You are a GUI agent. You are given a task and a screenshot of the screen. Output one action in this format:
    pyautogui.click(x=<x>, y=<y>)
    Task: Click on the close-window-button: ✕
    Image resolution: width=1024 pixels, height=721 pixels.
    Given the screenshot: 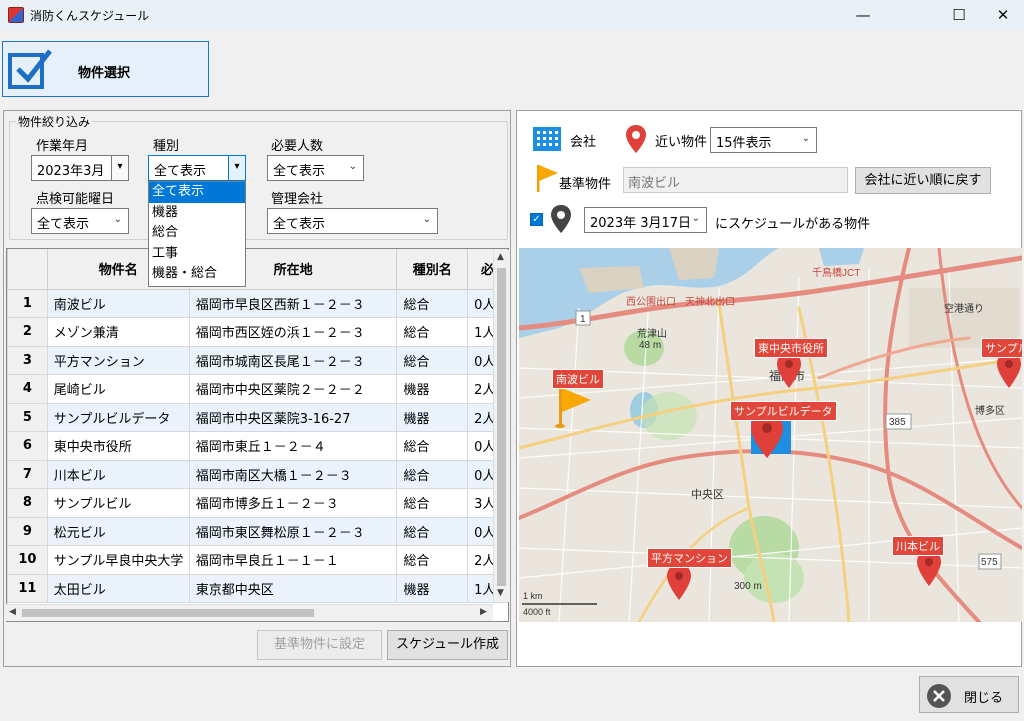 What is the action you would take?
    pyautogui.click(x=1002, y=15)
    